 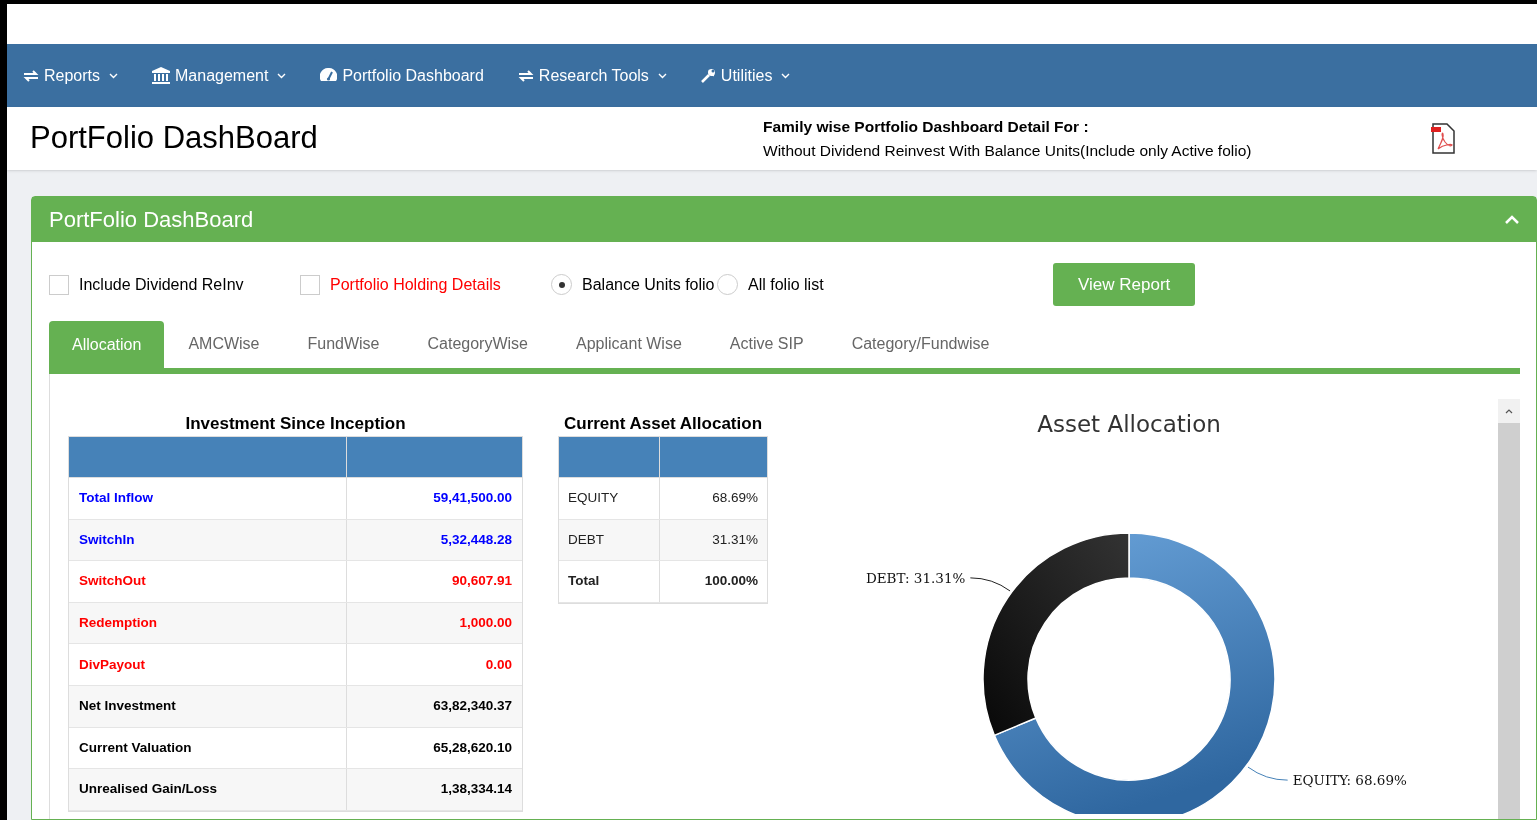 I want to click on table-cell-text: 63,82,340.37, so click(x=472, y=706).